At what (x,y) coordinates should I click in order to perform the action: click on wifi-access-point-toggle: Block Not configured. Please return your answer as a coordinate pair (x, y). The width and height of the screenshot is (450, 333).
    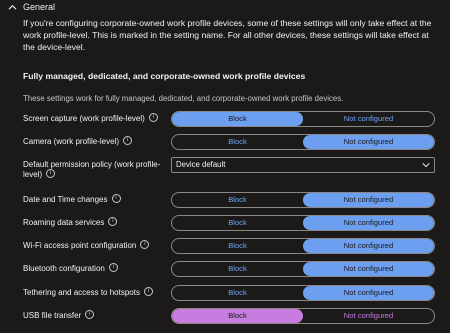
    Looking at the image, I should click on (303, 246).